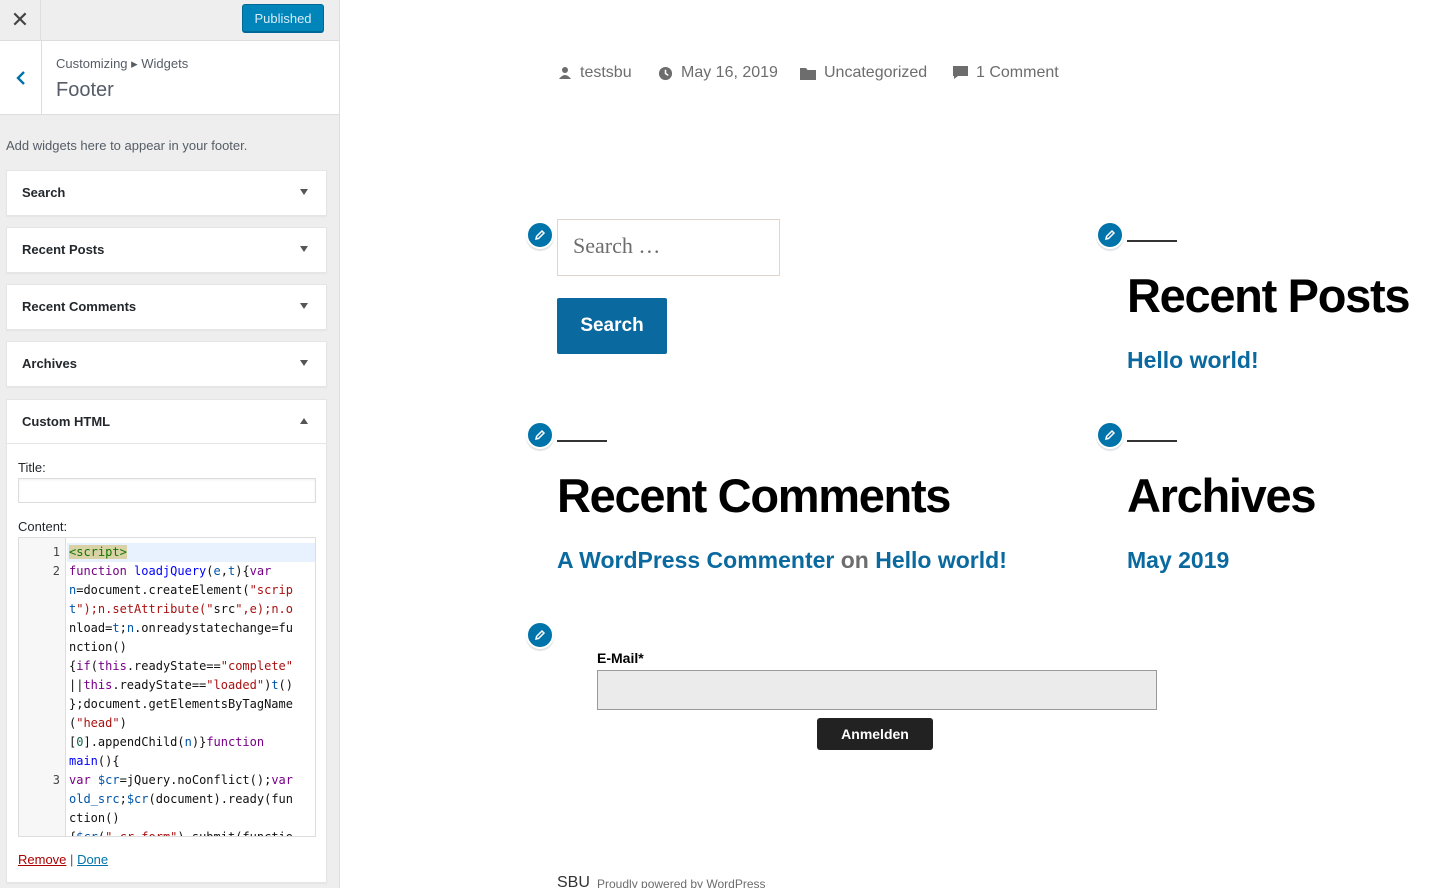  I want to click on email-field, so click(877, 690).